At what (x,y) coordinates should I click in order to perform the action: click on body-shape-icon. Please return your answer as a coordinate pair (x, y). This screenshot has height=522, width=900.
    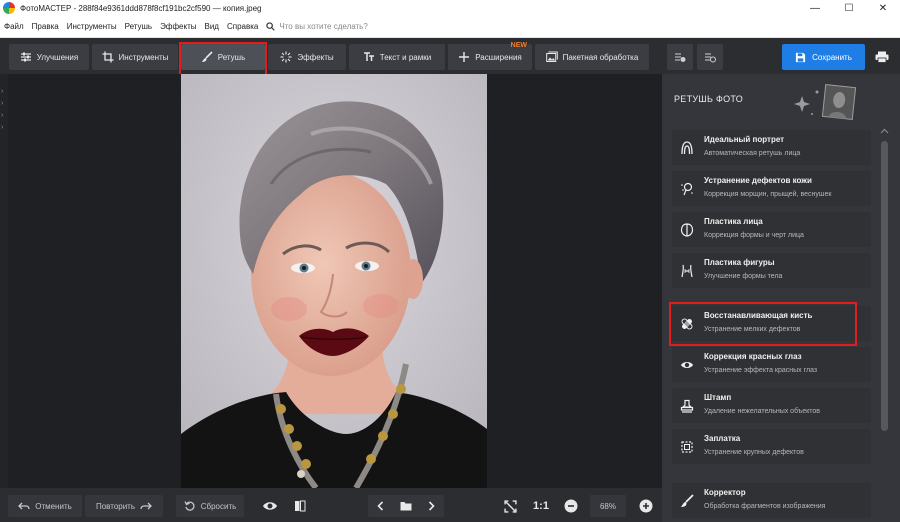
    Looking at the image, I should click on (687, 271).